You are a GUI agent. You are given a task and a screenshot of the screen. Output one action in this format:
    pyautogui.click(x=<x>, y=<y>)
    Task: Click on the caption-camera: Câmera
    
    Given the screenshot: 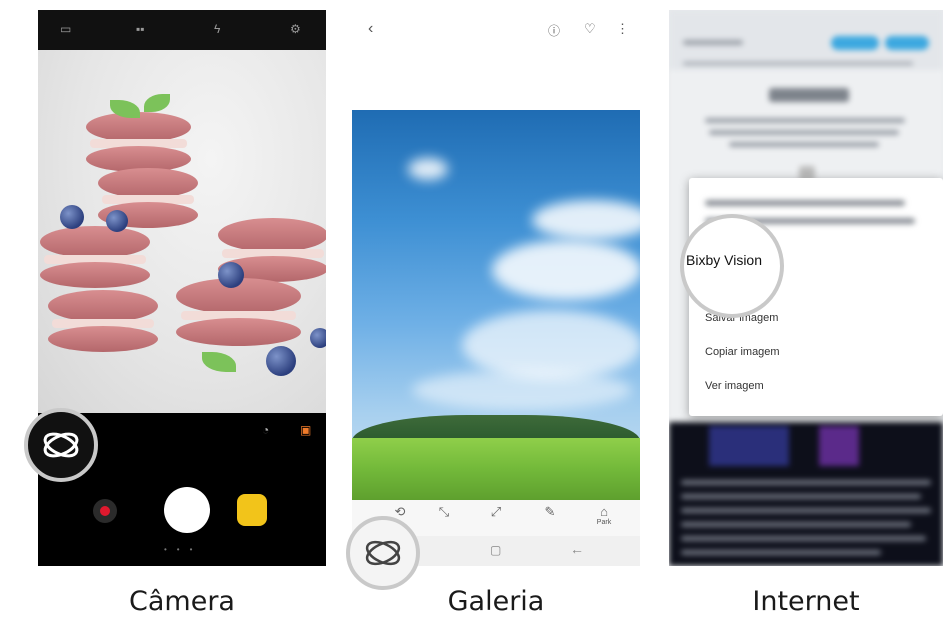 What is the action you would take?
    pyautogui.click(x=182, y=601)
    